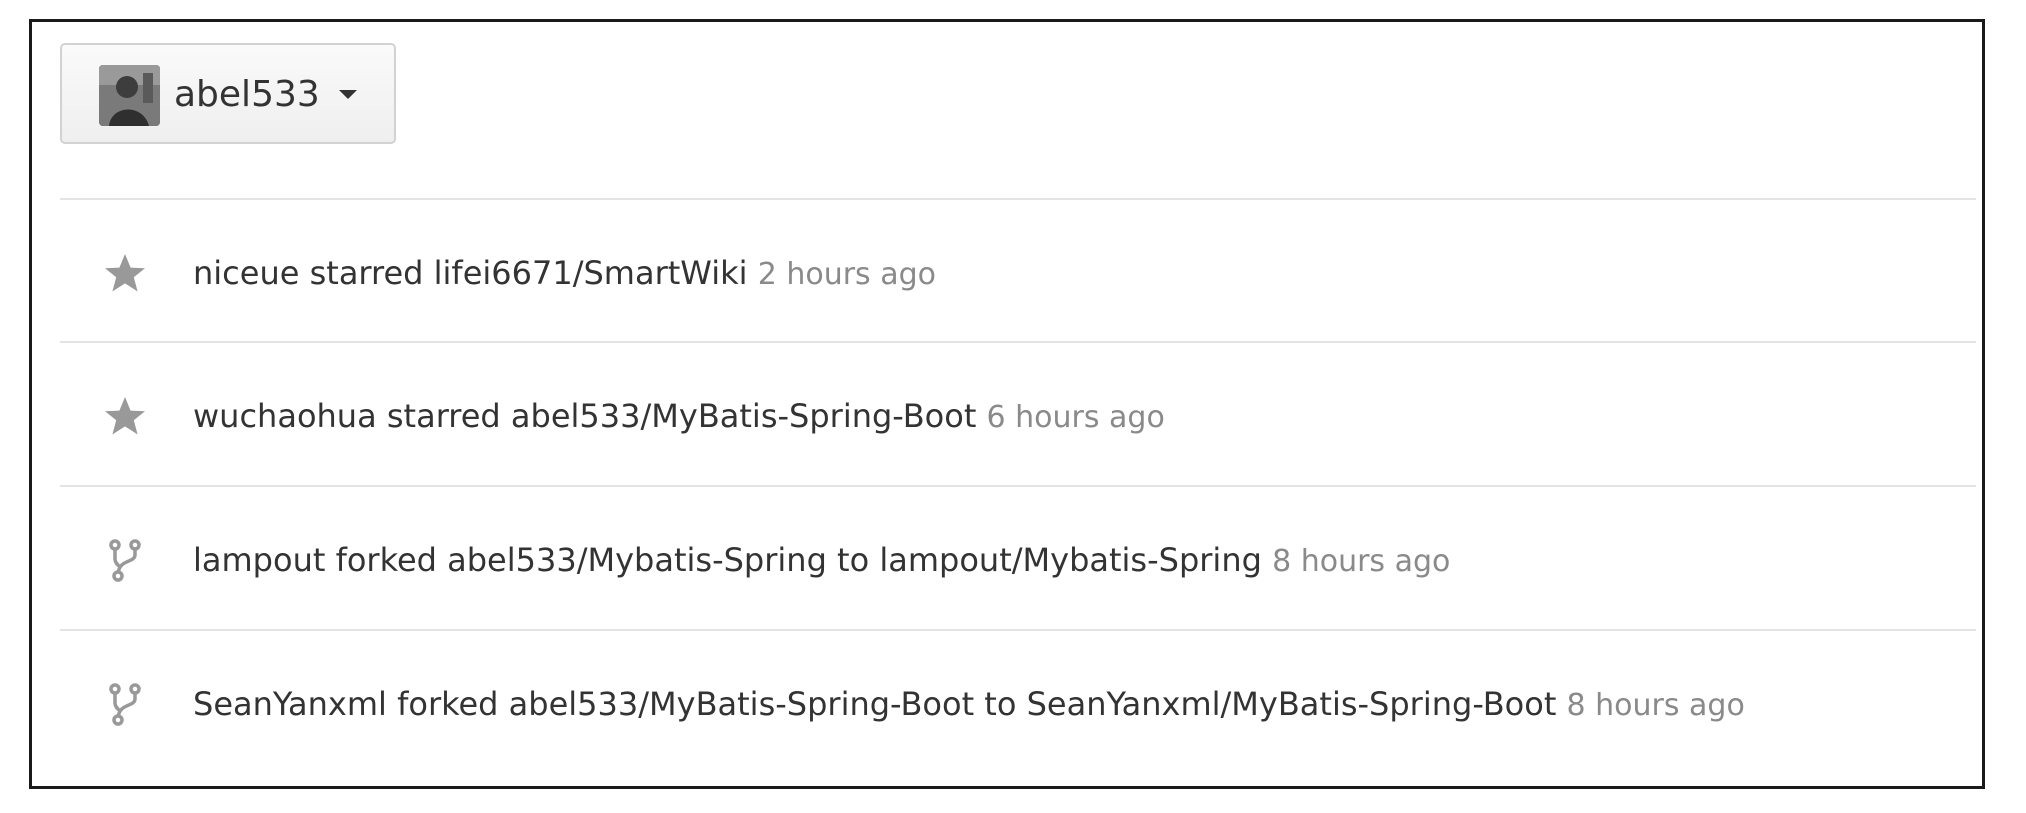  Describe the element at coordinates (285, 416) in the screenshot. I see `event-actor-link: wuchaohua` at that location.